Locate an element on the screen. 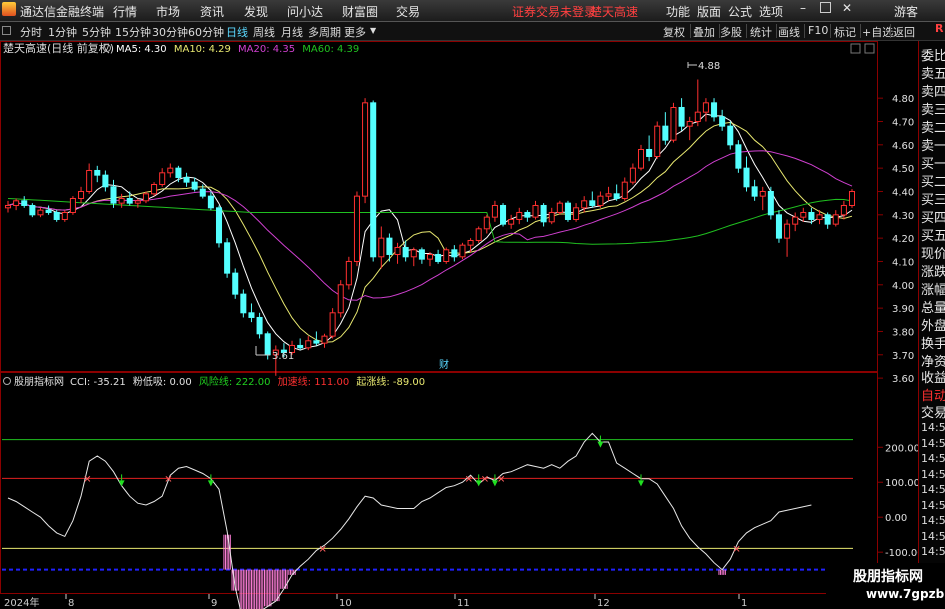 The width and height of the screenshot is (945, 609). period-multi: 多周期 is located at coordinates (324, 32).